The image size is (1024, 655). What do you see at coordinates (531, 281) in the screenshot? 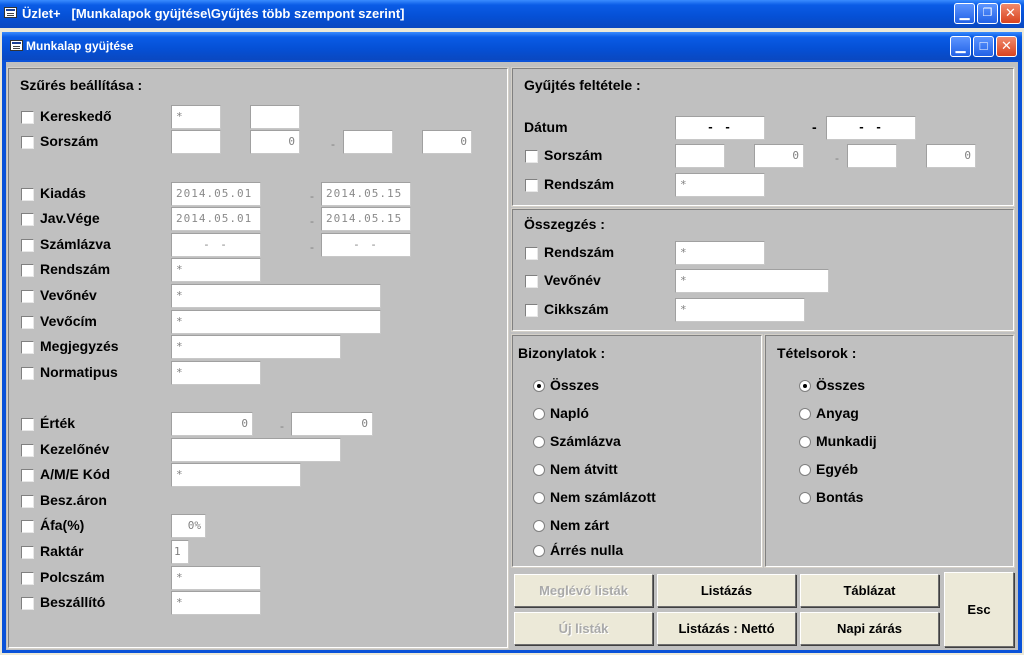
I see `summary-vevonev-checkbox` at bounding box center [531, 281].